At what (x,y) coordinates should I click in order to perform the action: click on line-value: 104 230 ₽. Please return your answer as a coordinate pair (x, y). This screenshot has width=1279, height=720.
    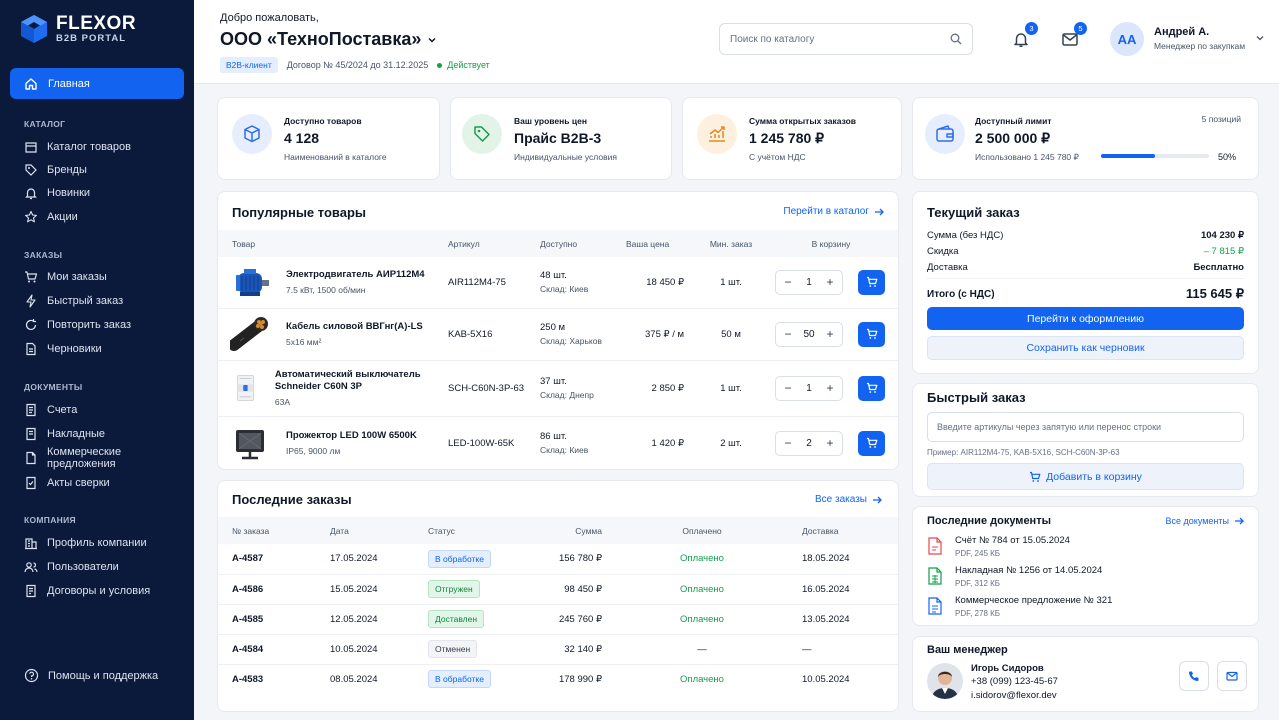
    Looking at the image, I should click on (1222, 235).